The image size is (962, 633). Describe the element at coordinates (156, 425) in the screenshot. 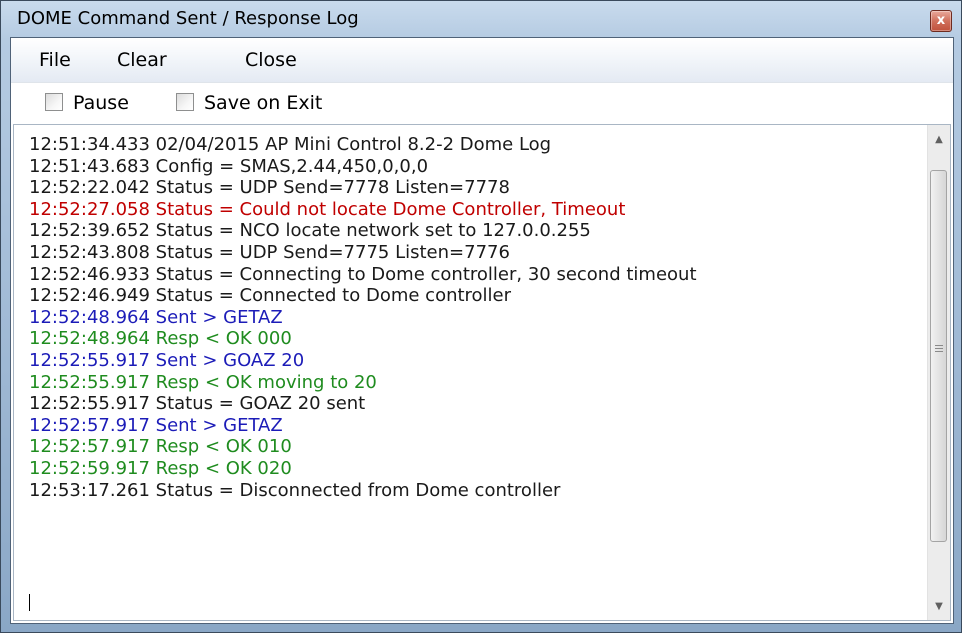

I see `log-line: 12:52:57.917 Sent > GETAZ` at that location.